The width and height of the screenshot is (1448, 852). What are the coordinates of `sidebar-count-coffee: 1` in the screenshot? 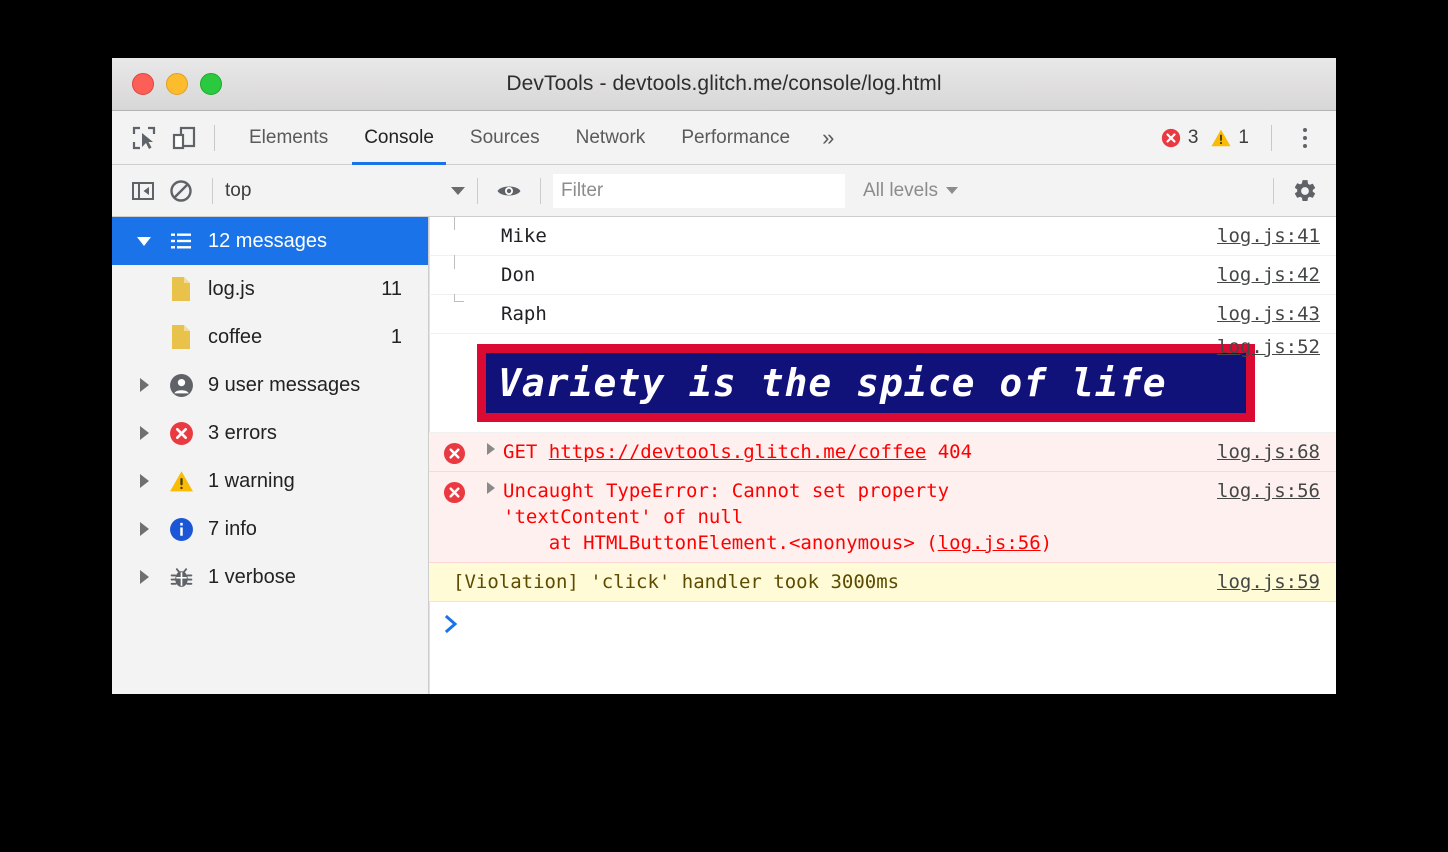 It's located at (396, 336).